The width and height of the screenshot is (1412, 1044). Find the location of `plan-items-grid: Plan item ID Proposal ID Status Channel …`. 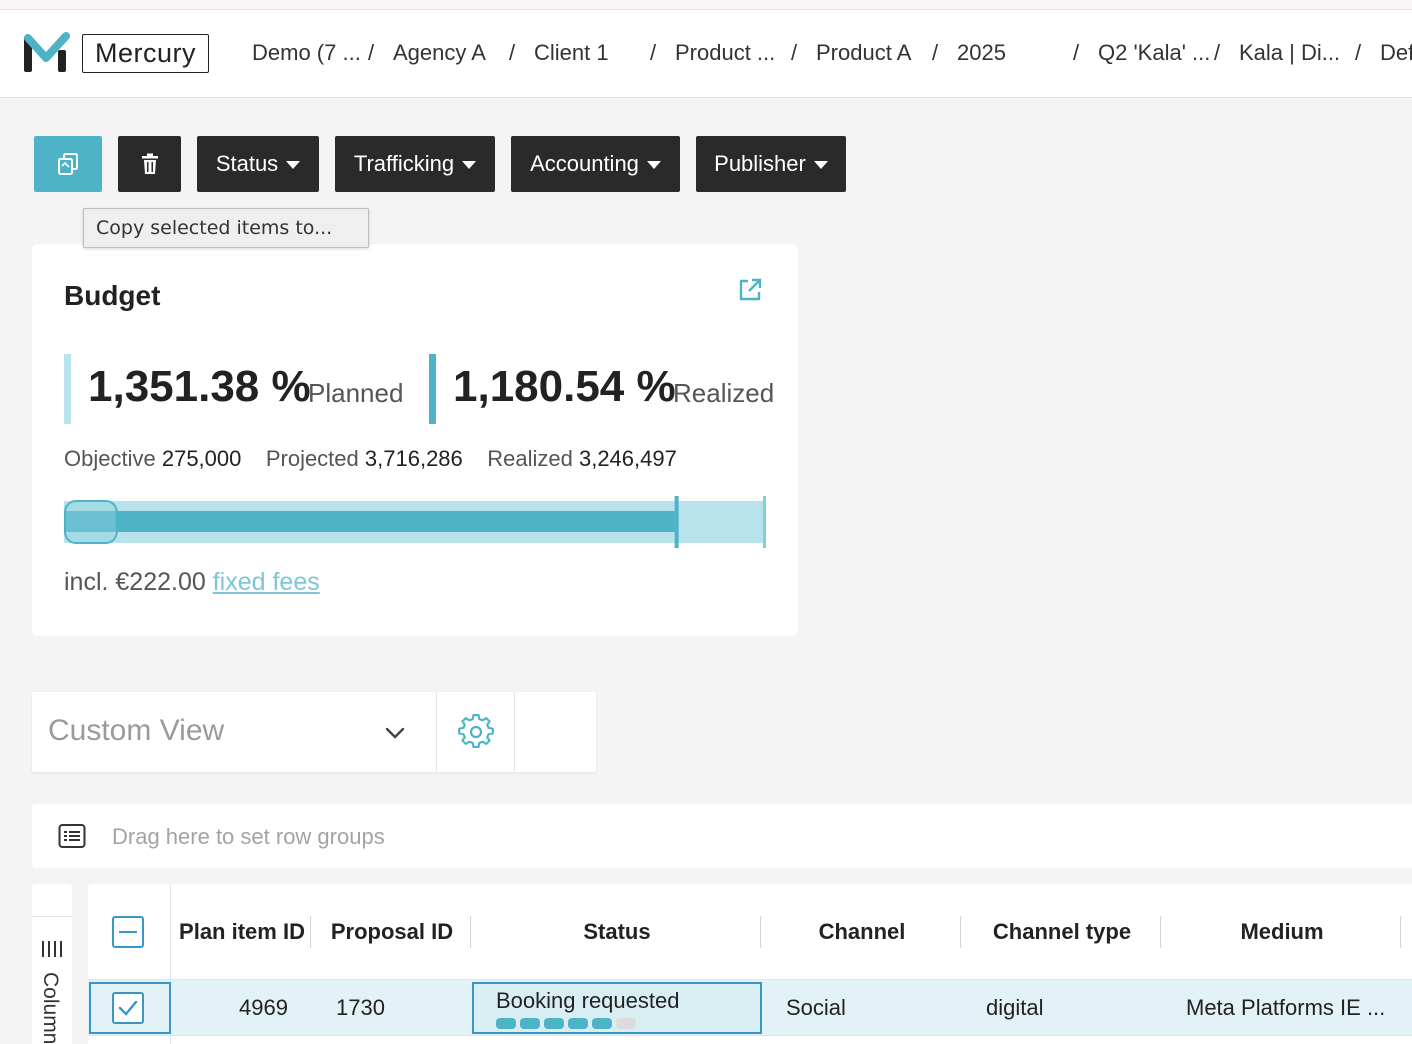

plan-items-grid: Plan item ID Proposal ID Status Channel … is located at coordinates (750, 964).